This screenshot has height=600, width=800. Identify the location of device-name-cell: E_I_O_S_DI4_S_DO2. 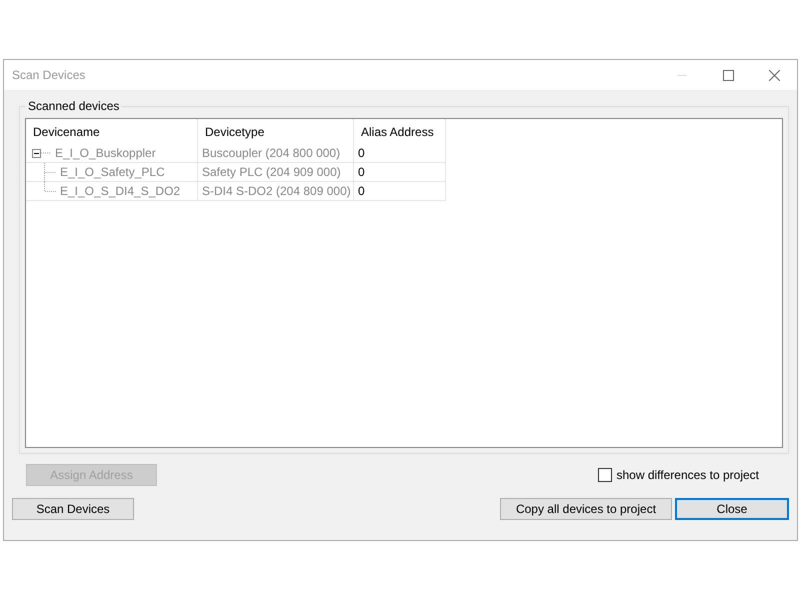
(112, 191).